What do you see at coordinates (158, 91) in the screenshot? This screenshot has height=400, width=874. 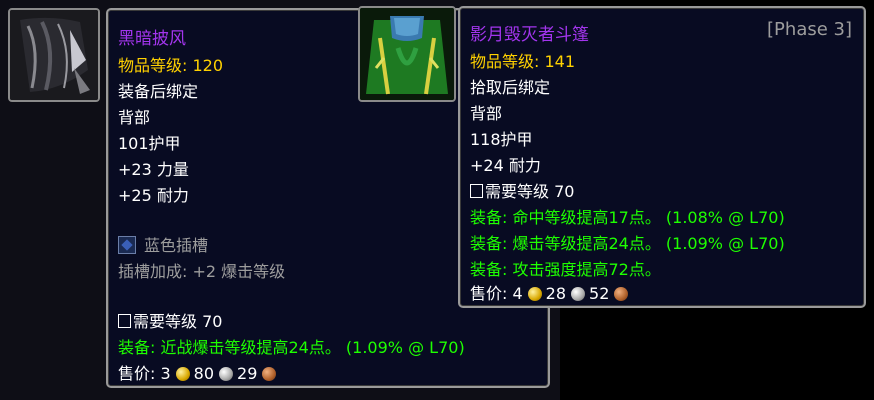 I see `bind-type: 装备后绑定` at bounding box center [158, 91].